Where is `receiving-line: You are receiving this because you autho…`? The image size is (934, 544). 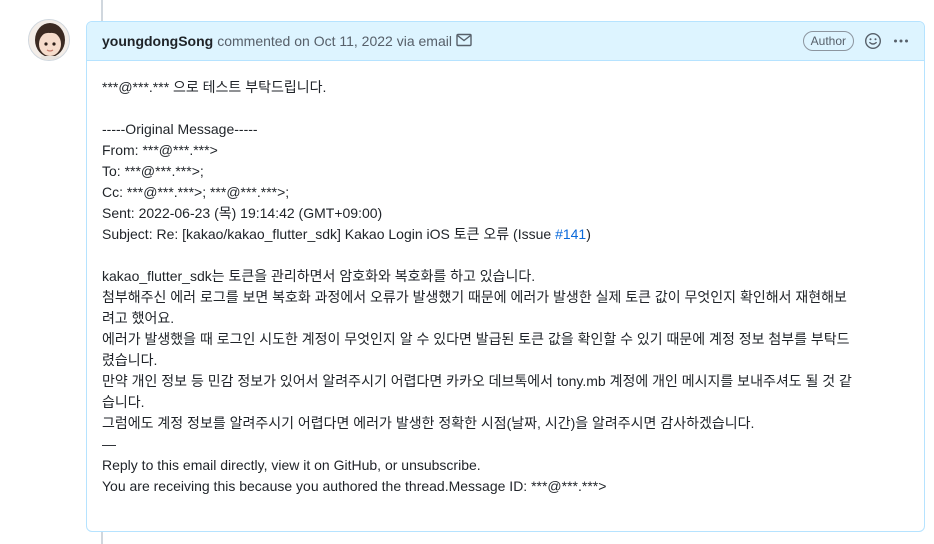 receiving-line: You are receiving this because you autho… is located at coordinates (354, 486).